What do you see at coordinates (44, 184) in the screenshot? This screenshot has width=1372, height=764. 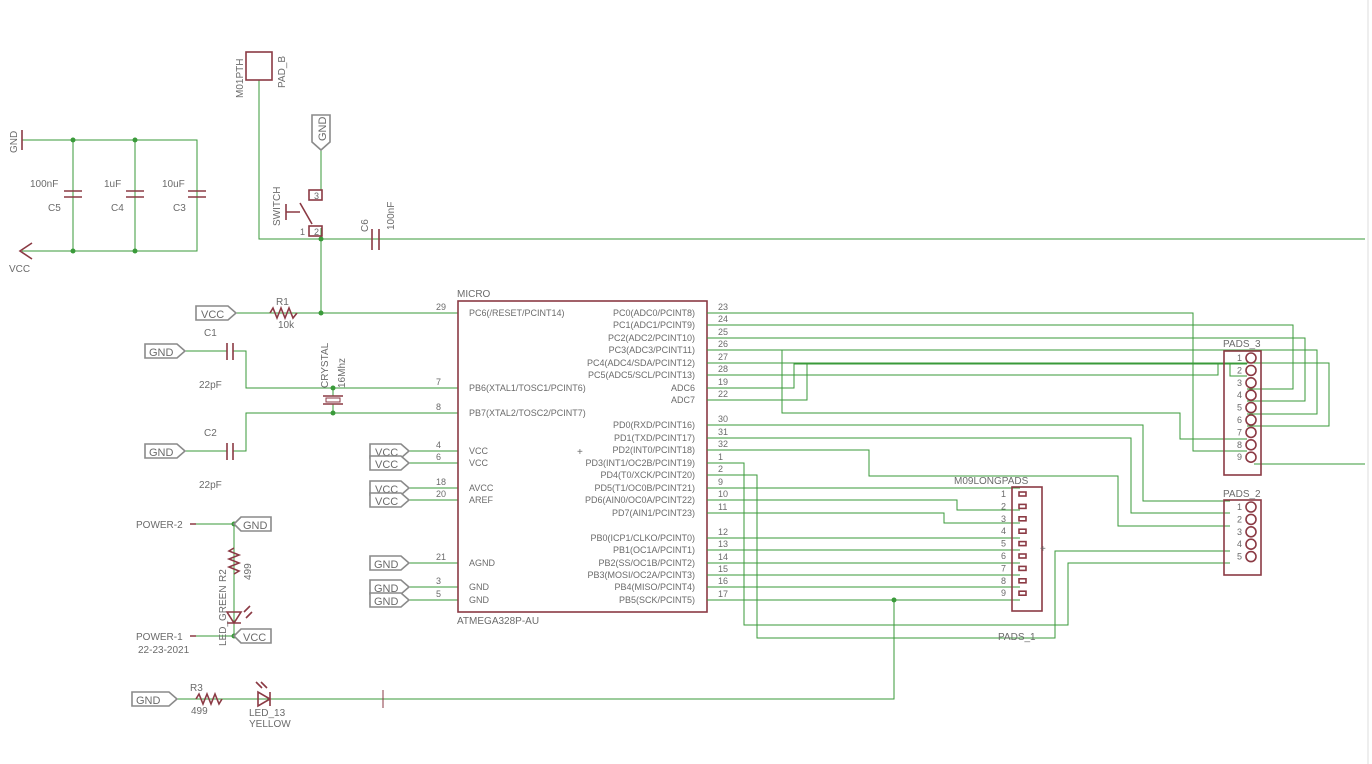 I see `svg-text: 100nF` at bounding box center [44, 184].